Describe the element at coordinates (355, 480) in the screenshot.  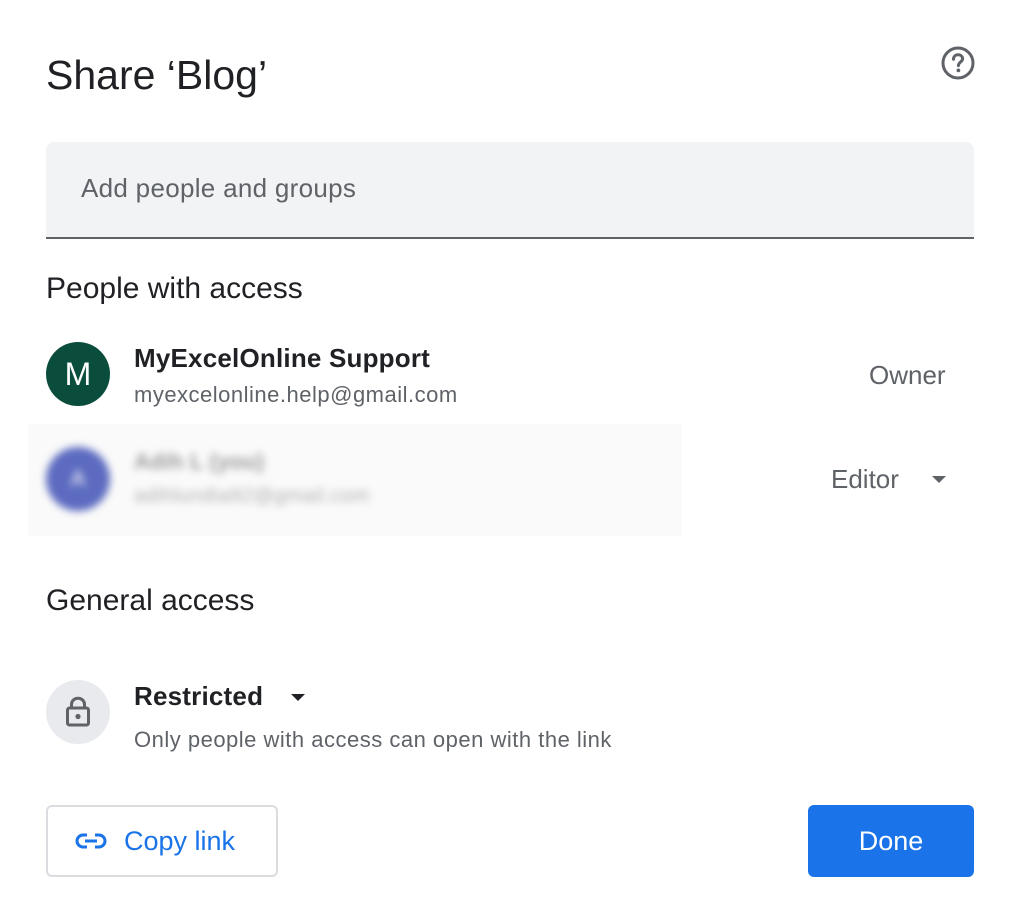
I see `person-row-editor` at that location.